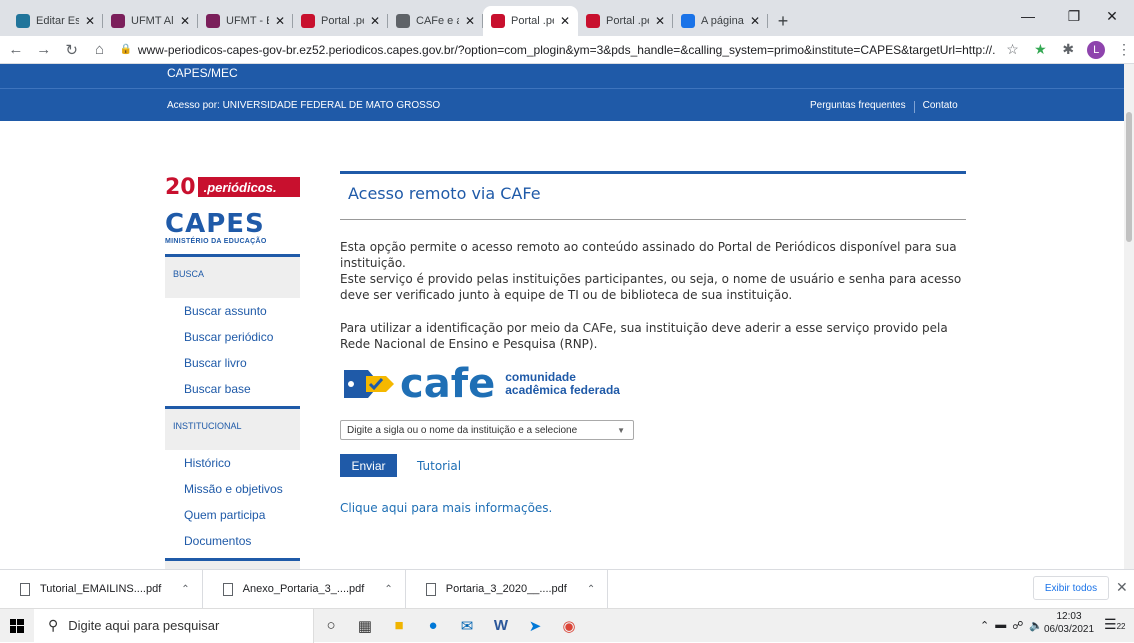  Describe the element at coordinates (1071, 588) in the screenshot. I see `show-all-downloads-button: Exibir todos` at that location.